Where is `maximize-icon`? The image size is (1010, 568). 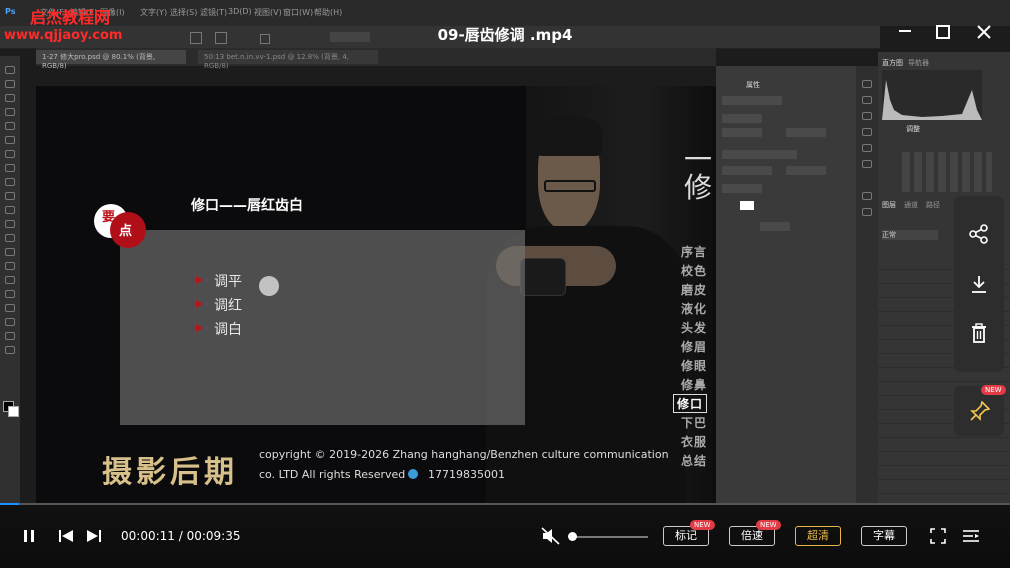
maximize-icon is located at coordinates (943, 33).